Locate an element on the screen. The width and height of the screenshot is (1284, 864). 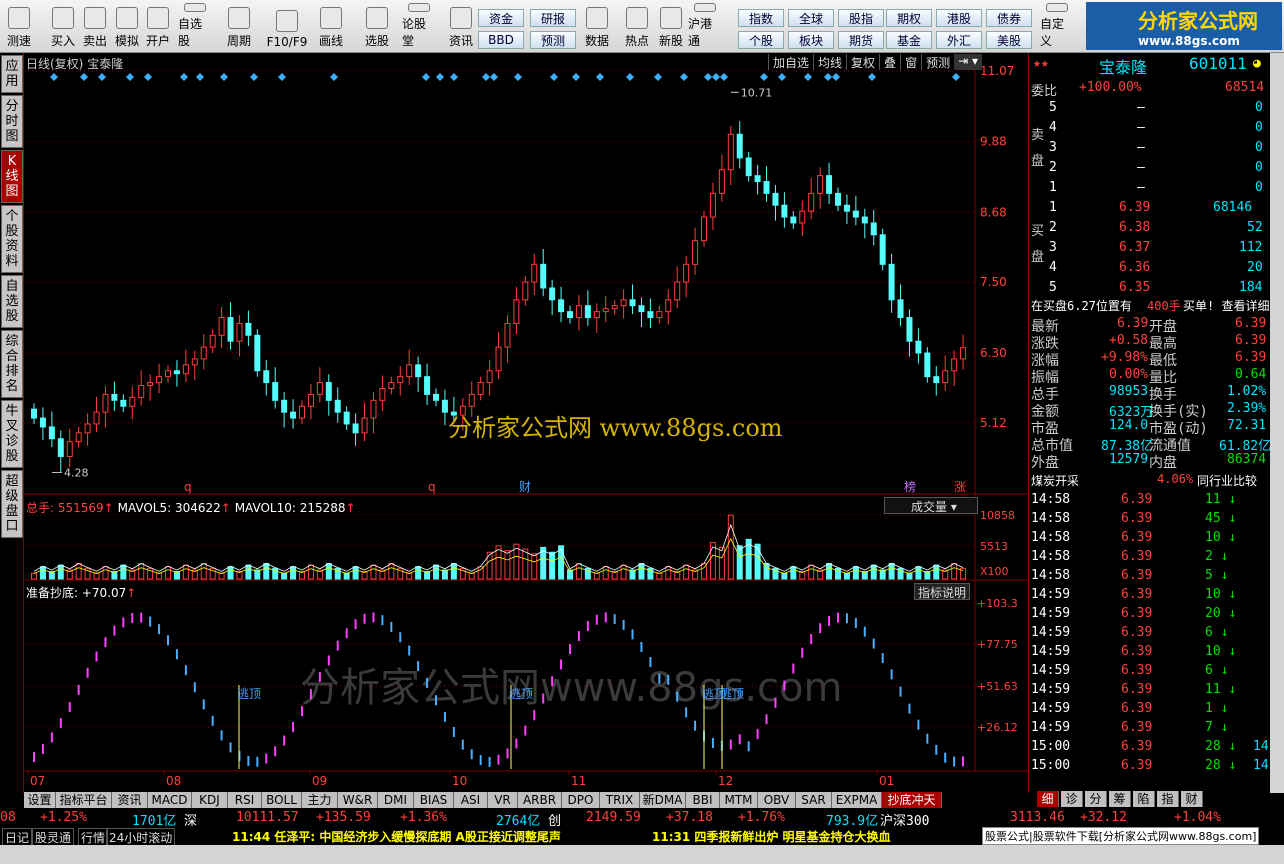
toolbar-button-0: 测速 is located at coordinates (19, 27).